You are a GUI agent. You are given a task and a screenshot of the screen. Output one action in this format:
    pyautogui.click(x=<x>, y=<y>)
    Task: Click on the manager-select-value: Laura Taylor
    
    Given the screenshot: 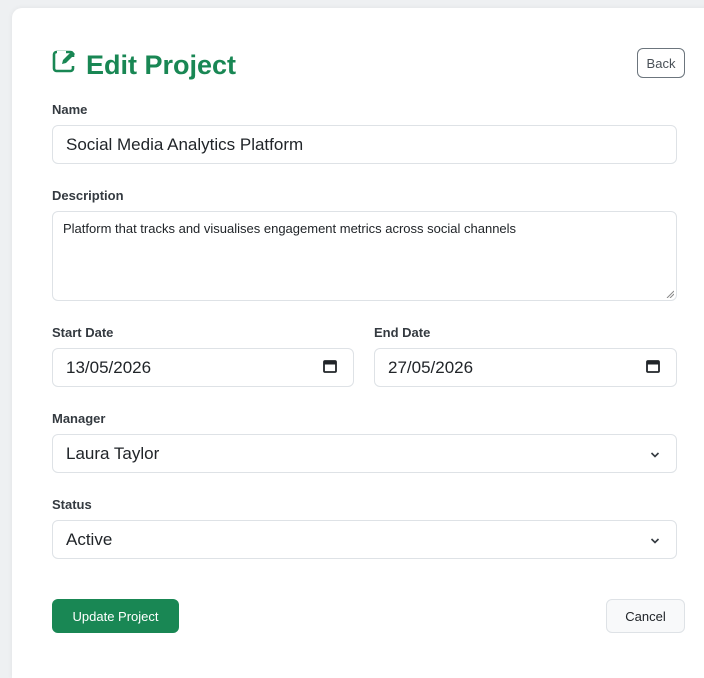 What is the action you would take?
    pyautogui.click(x=113, y=453)
    